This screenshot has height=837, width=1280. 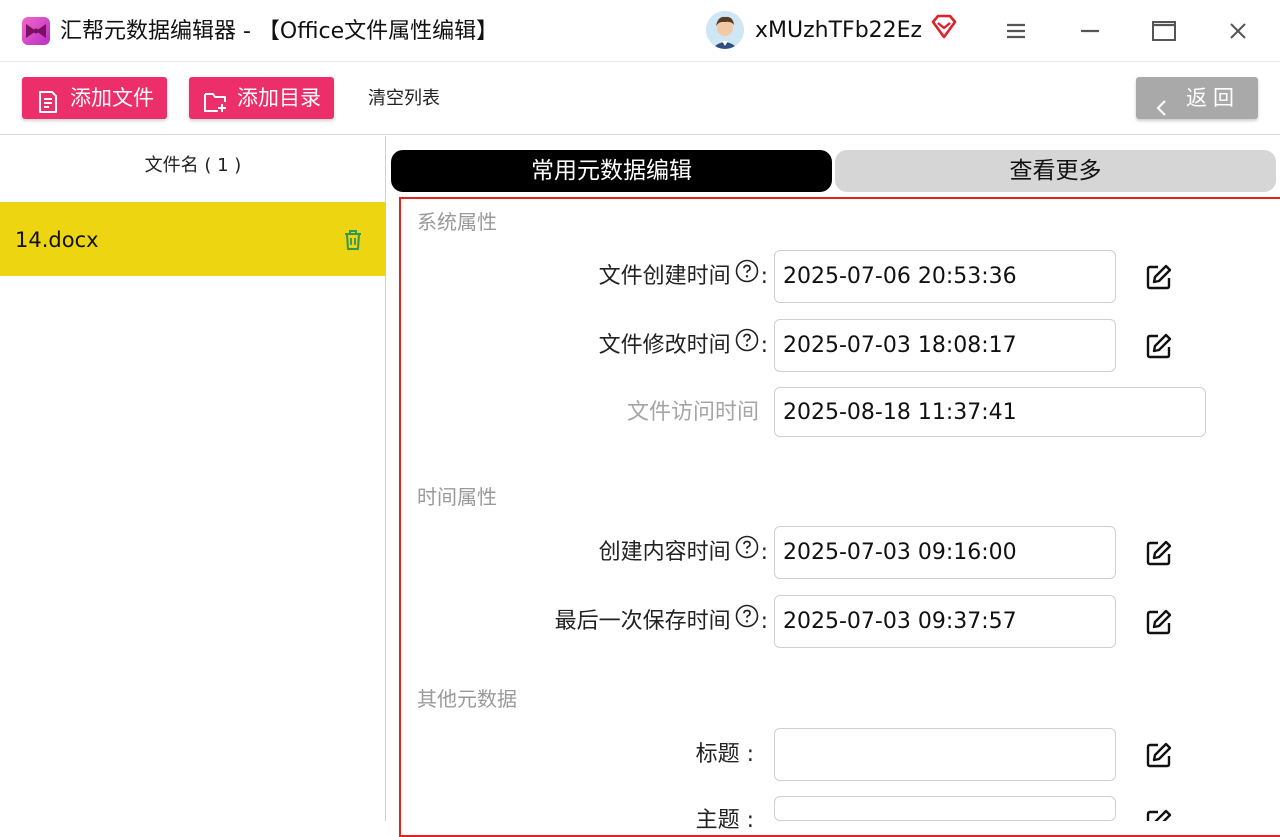 What do you see at coordinates (36, 31) in the screenshot?
I see `bowtie-logo-icon` at bounding box center [36, 31].